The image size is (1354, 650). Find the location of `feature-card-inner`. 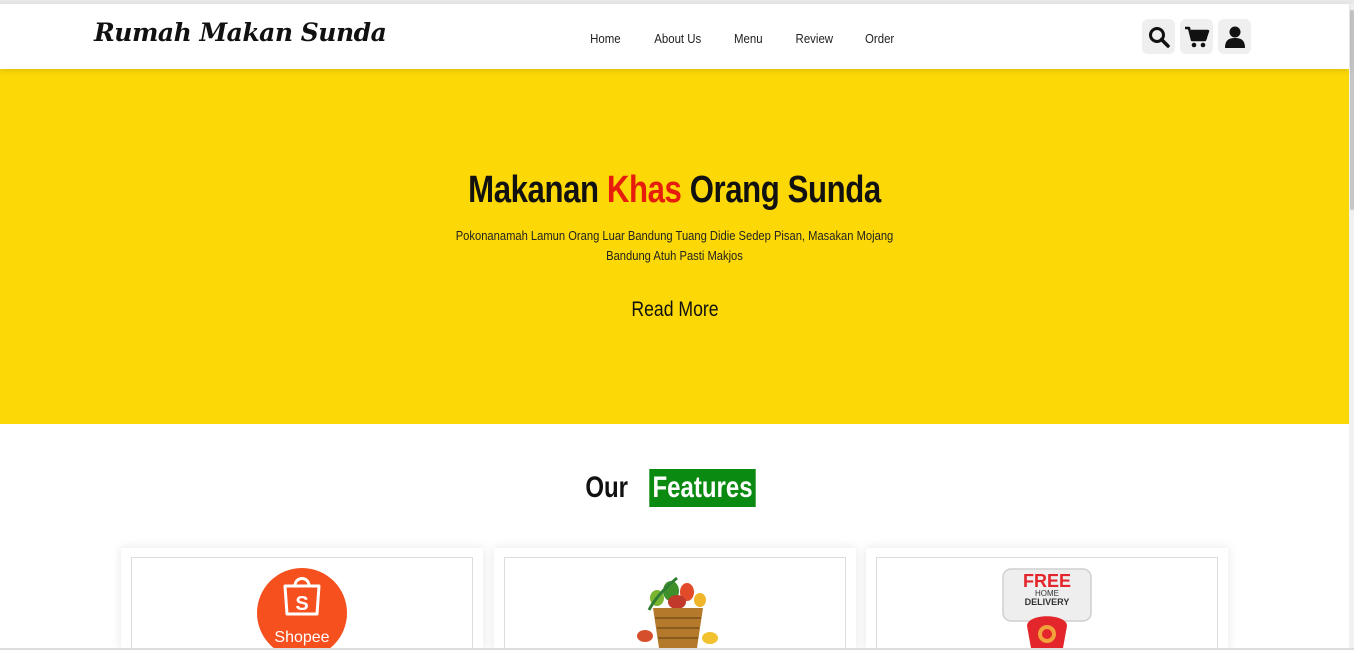

feature-card-inner is located at coordinates (675, 603).